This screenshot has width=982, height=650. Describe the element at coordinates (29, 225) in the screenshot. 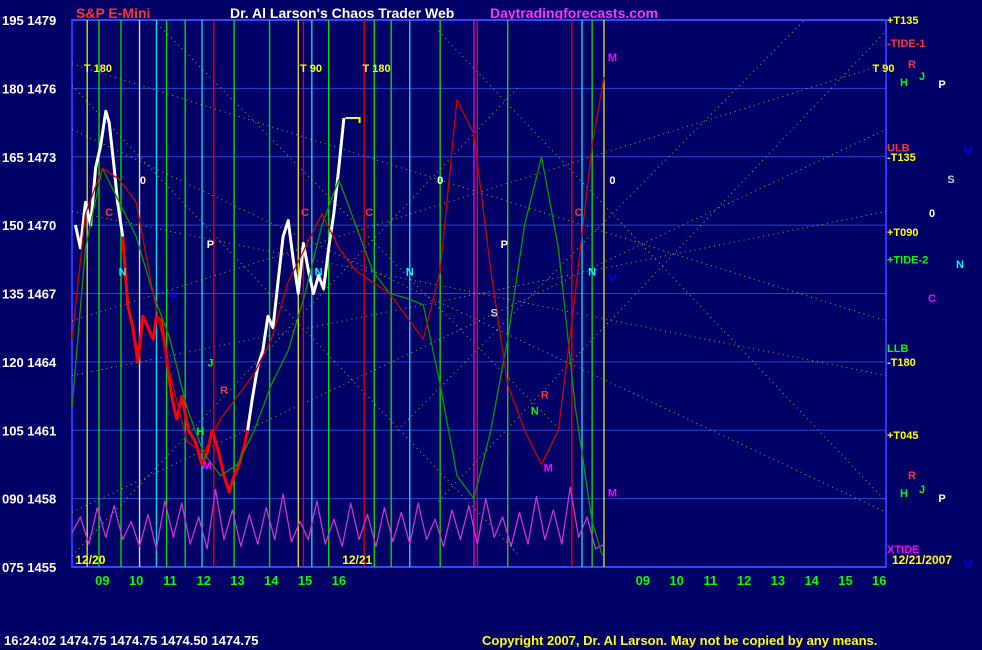

I see `y-tick-label: 150 1470` at that location.